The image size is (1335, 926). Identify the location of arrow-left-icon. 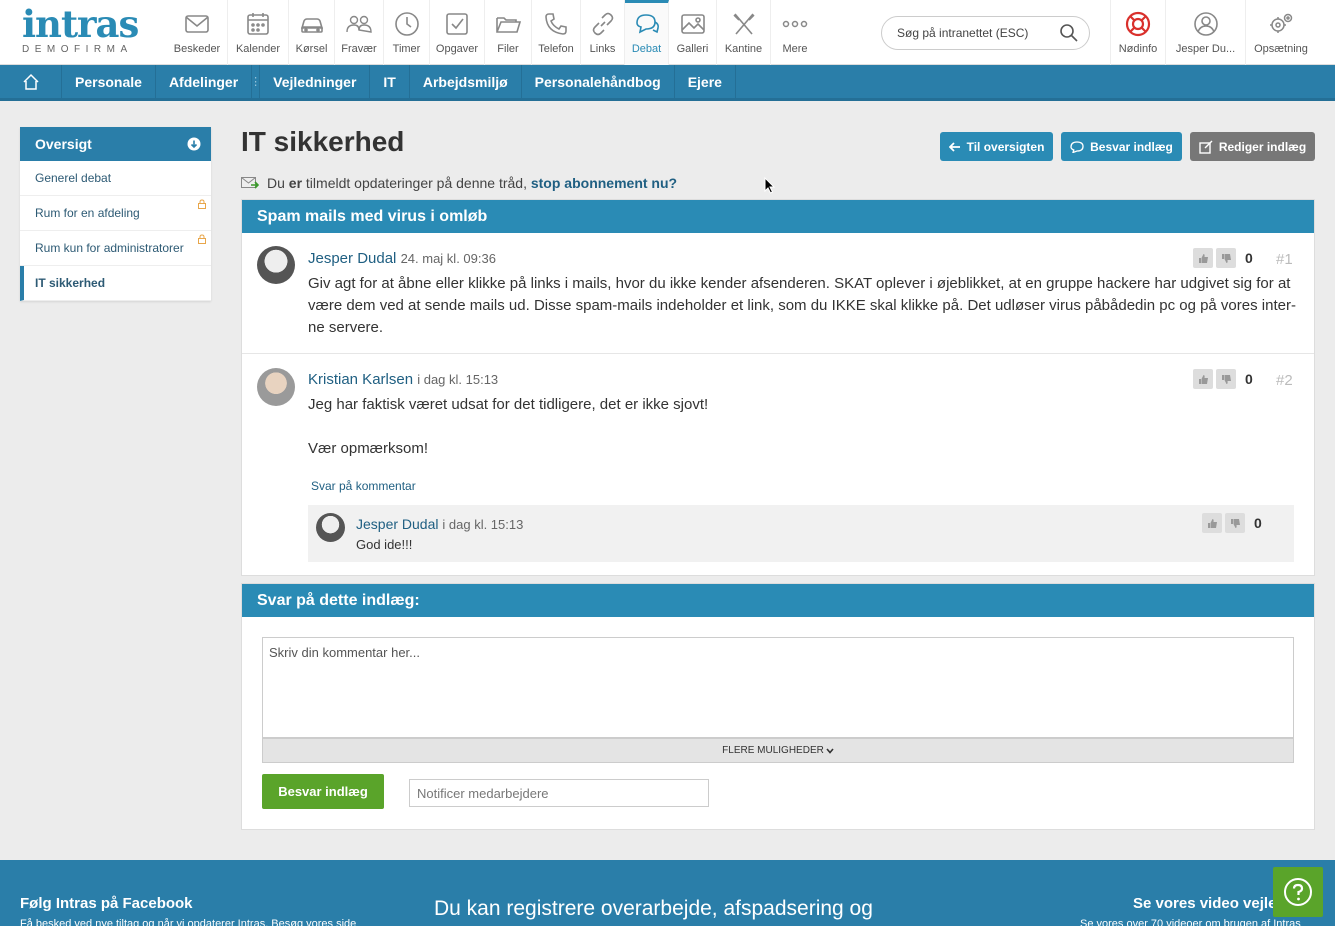
(954, 146).